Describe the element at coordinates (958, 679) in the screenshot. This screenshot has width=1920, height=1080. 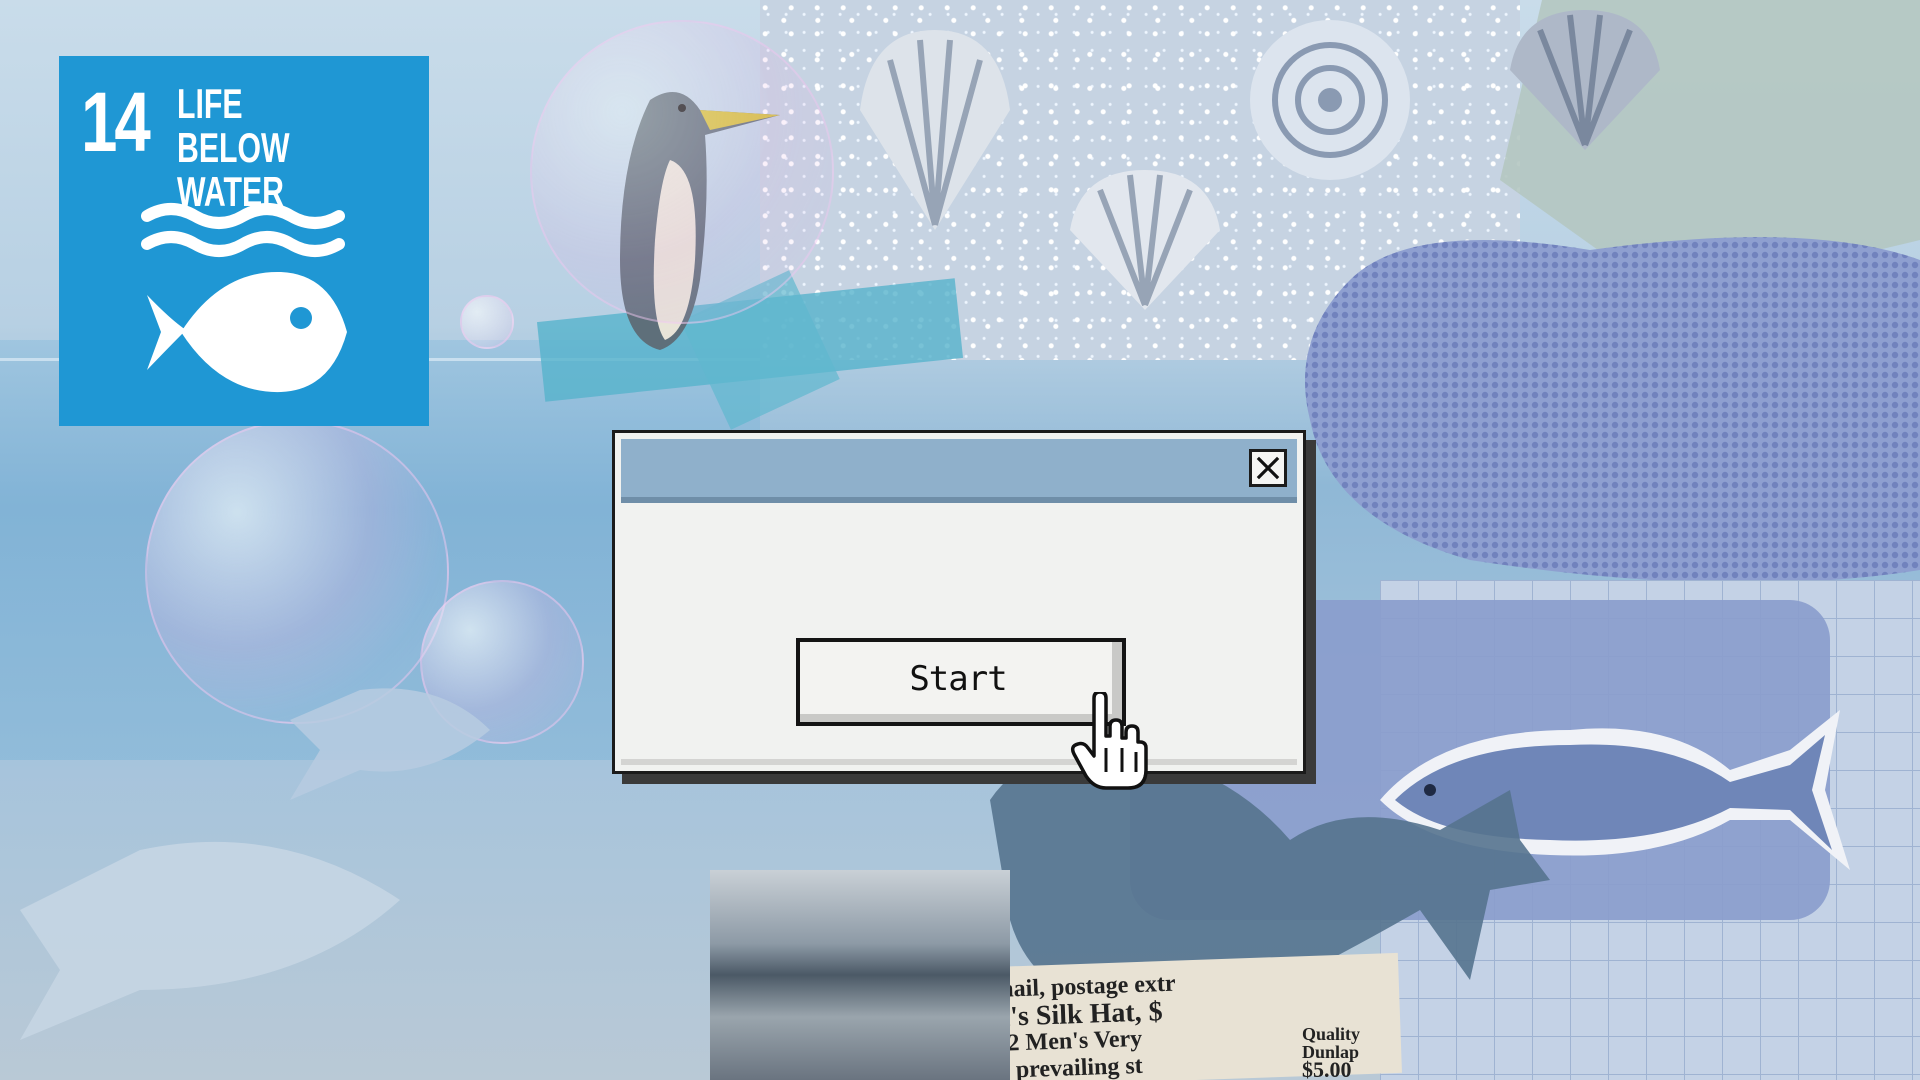
I see `start-button-label: Start` at that location.